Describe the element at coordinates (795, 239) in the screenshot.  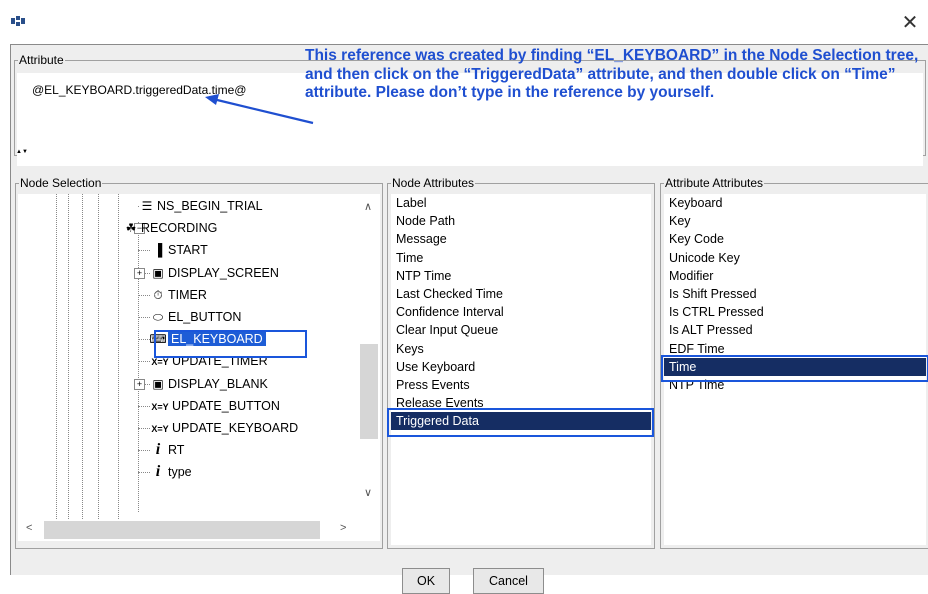
I see `list-item: Key Code` at that location.